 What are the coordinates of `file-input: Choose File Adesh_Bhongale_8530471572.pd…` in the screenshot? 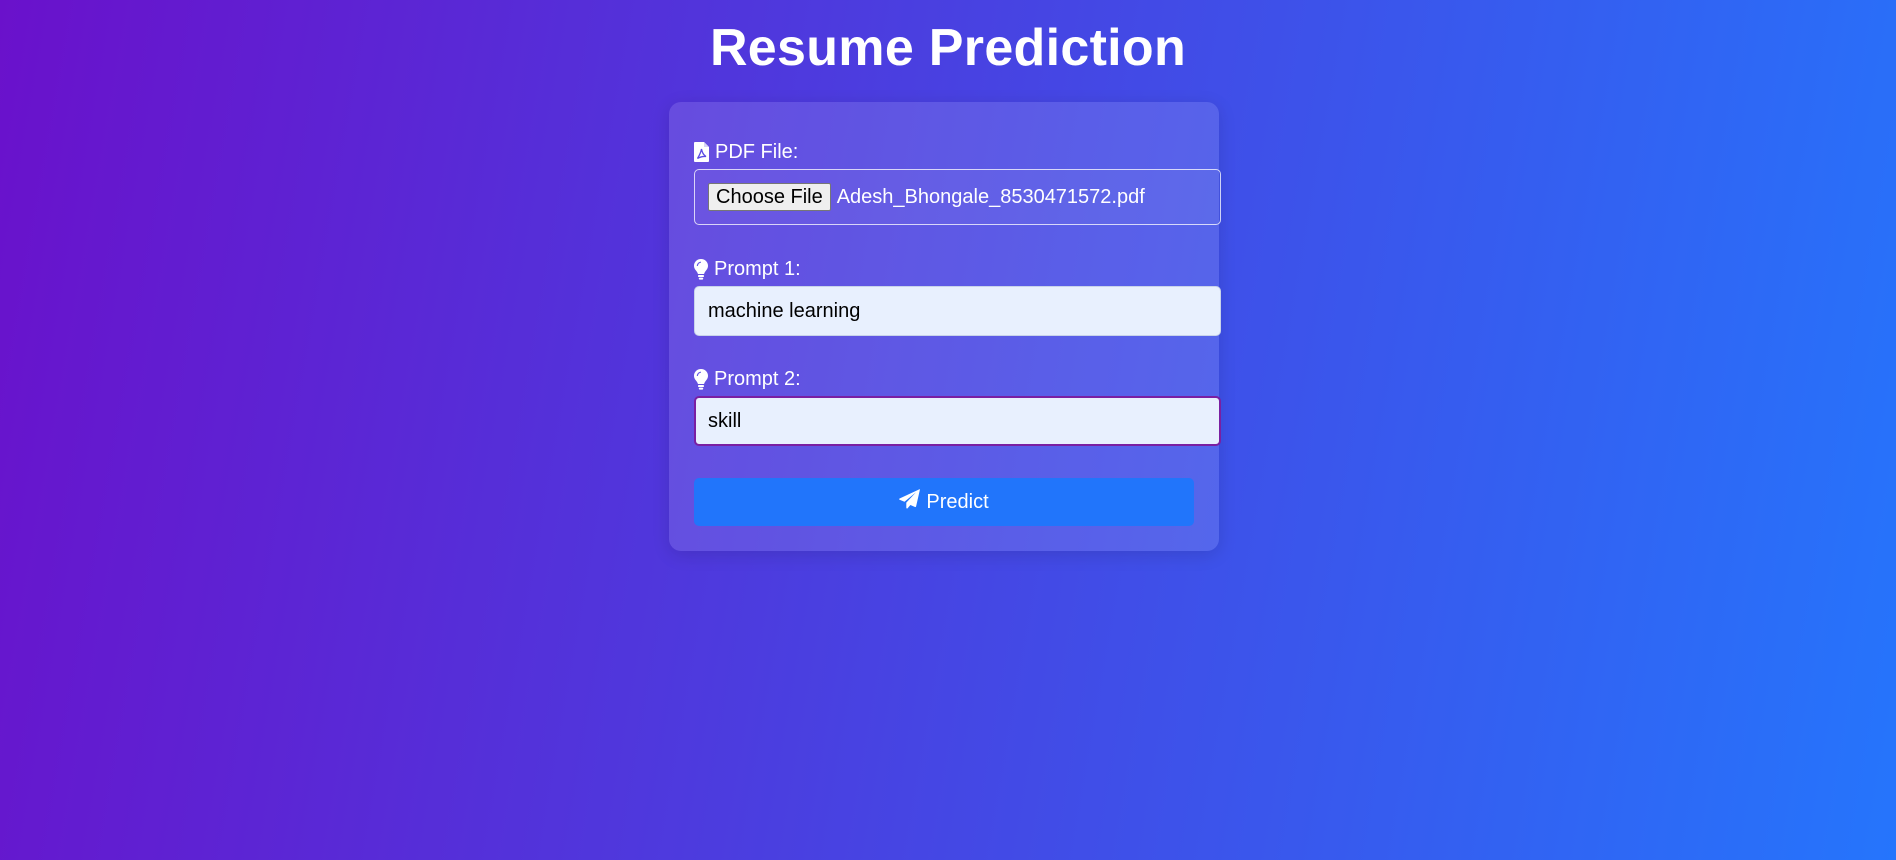 It's located at (957, 197).